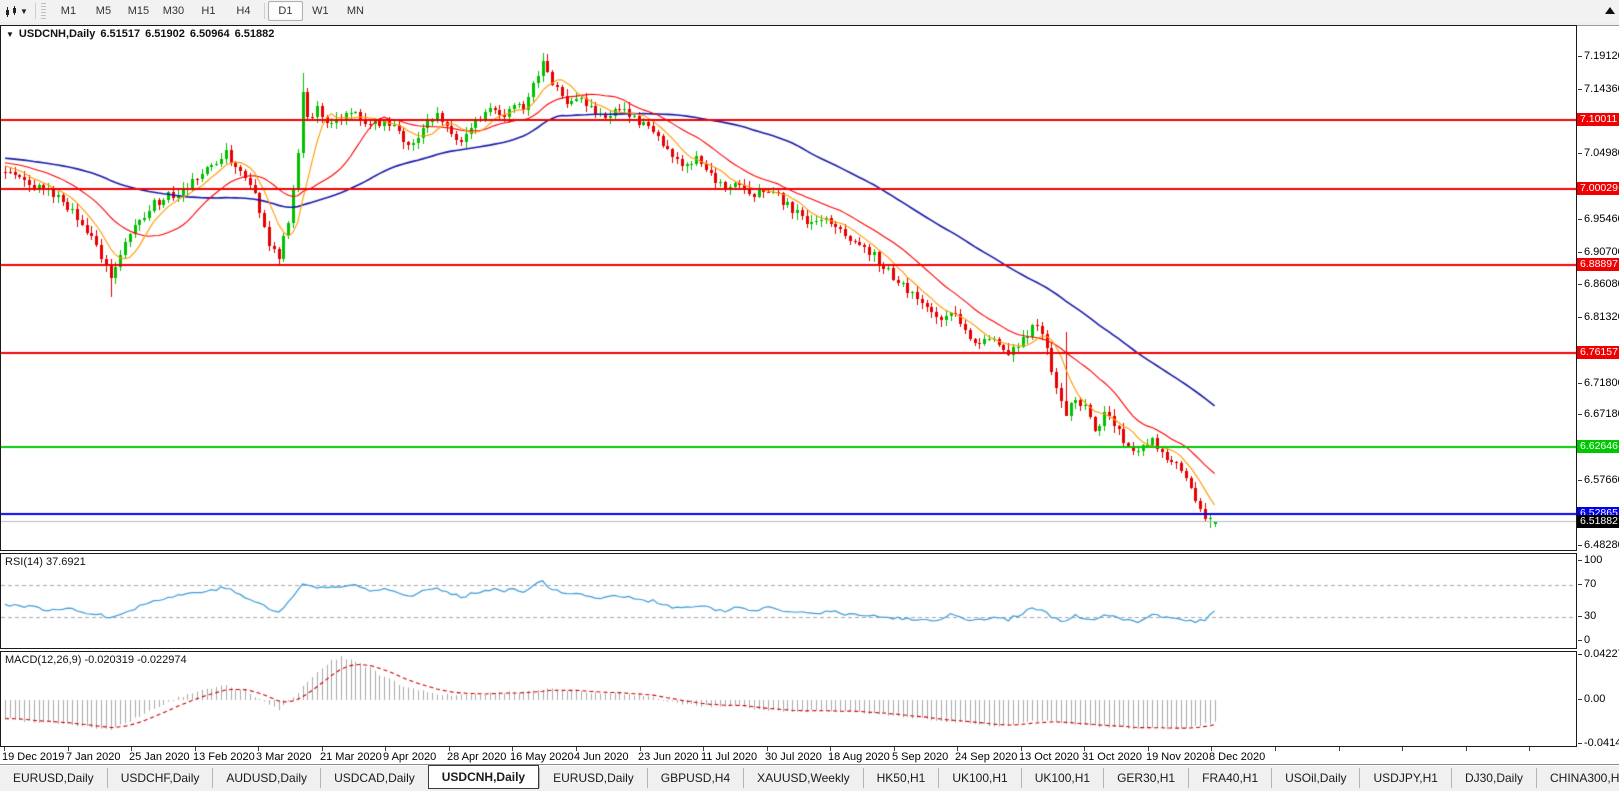 The image size is (1619, 791). What do you see at coordinates (809, 11) in the screenshot?
I see `timeframe-toolbar: ▼ M1 M5 M15 M30 H1 H4 D1 W1 MN` at bounding box center [809, 11].